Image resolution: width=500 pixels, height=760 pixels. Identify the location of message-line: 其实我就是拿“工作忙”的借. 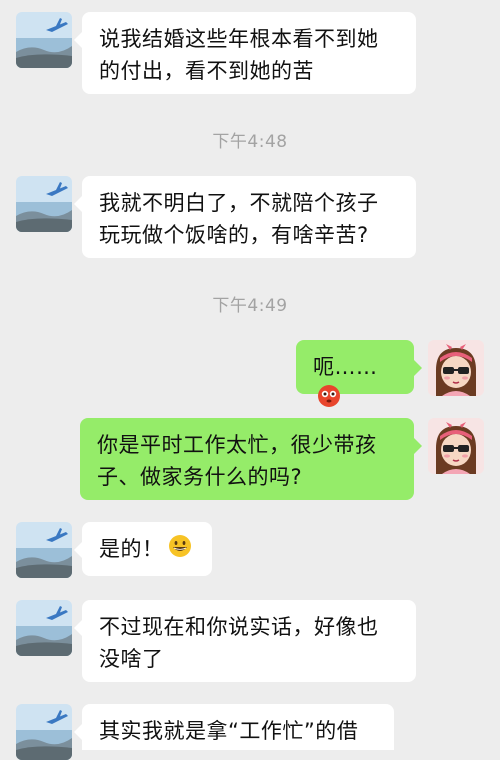
(229, 731).